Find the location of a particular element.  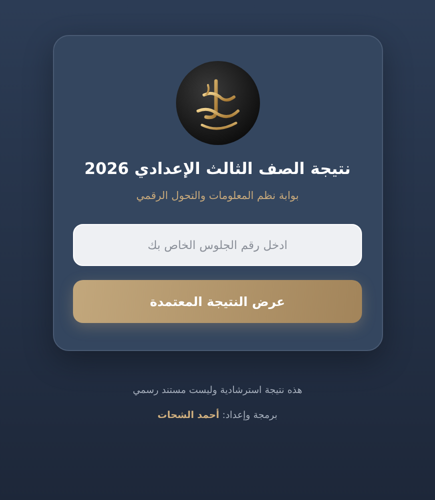

credits-text: برمجة وإعداد: أحمد الشحات is located at coordinates (218, 415).